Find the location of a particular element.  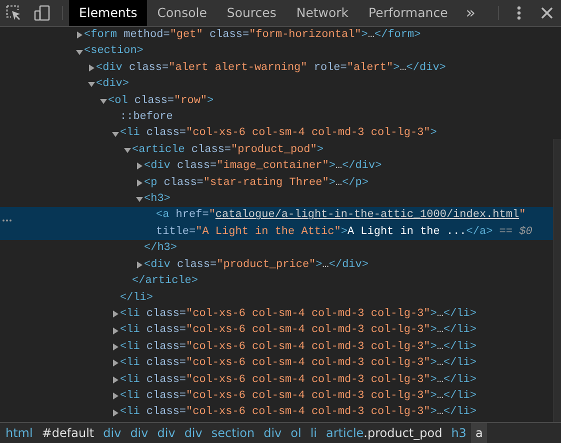

code-line: </h3> is located at coordinates (161, 248).